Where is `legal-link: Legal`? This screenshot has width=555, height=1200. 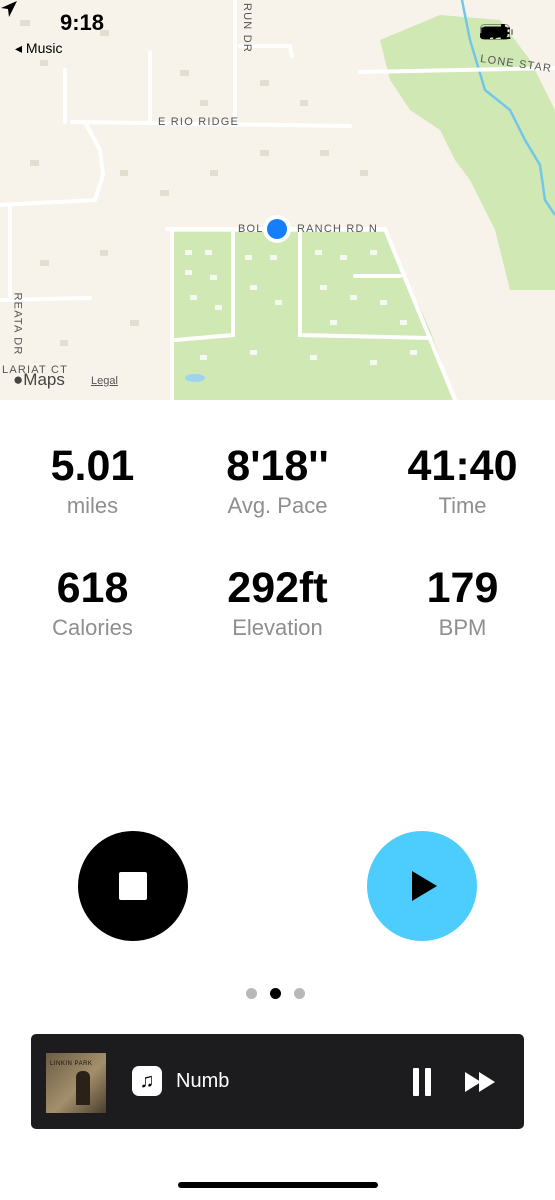
legal-link: Legal is located at coordinates (104, 381).